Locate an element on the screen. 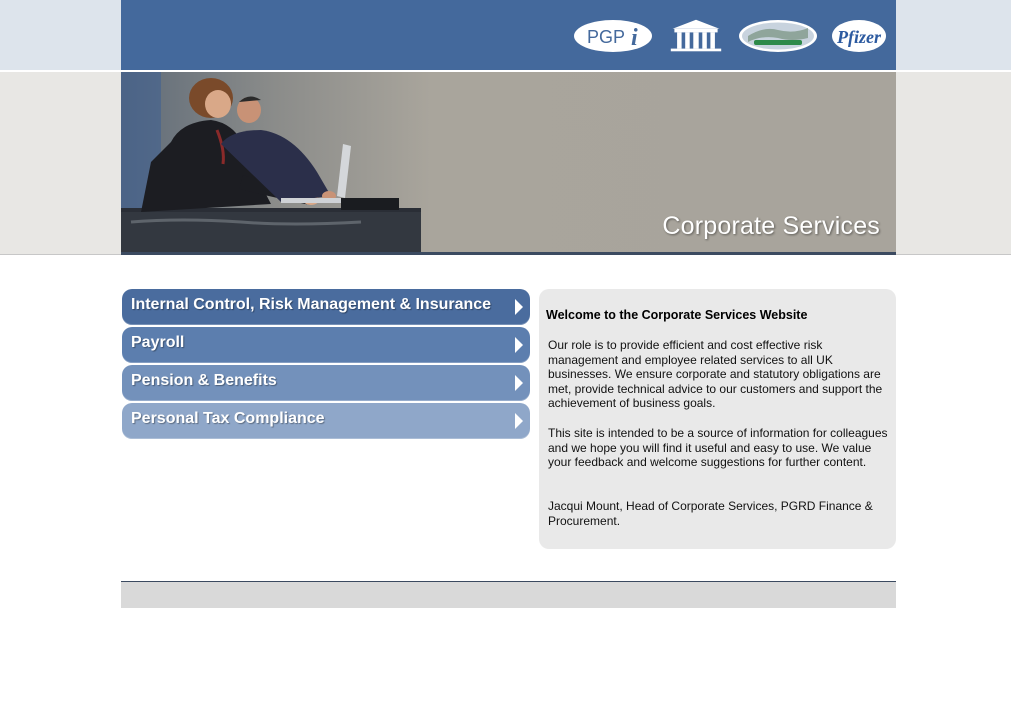  banner-bottom-border is located at coordinates (508, 253).